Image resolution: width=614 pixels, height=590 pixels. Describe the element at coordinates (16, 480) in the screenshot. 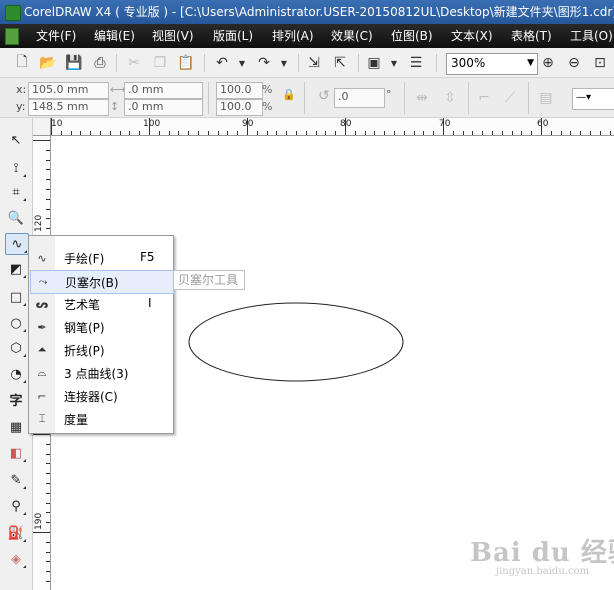

I see `eyedropper-tool-icon: ✎` at that location.